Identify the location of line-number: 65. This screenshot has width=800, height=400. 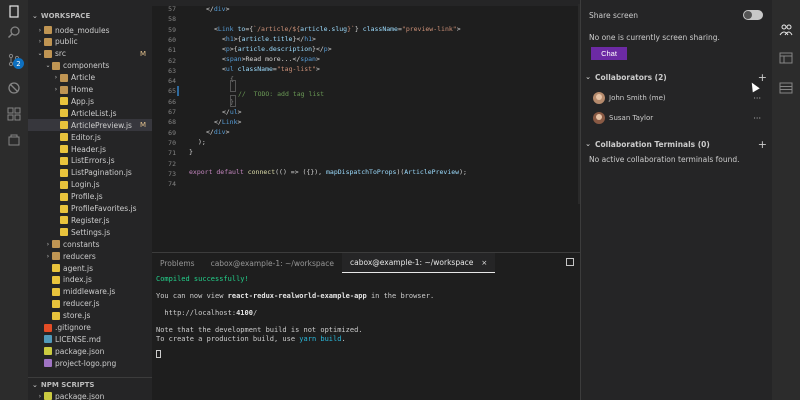
(172, 91).